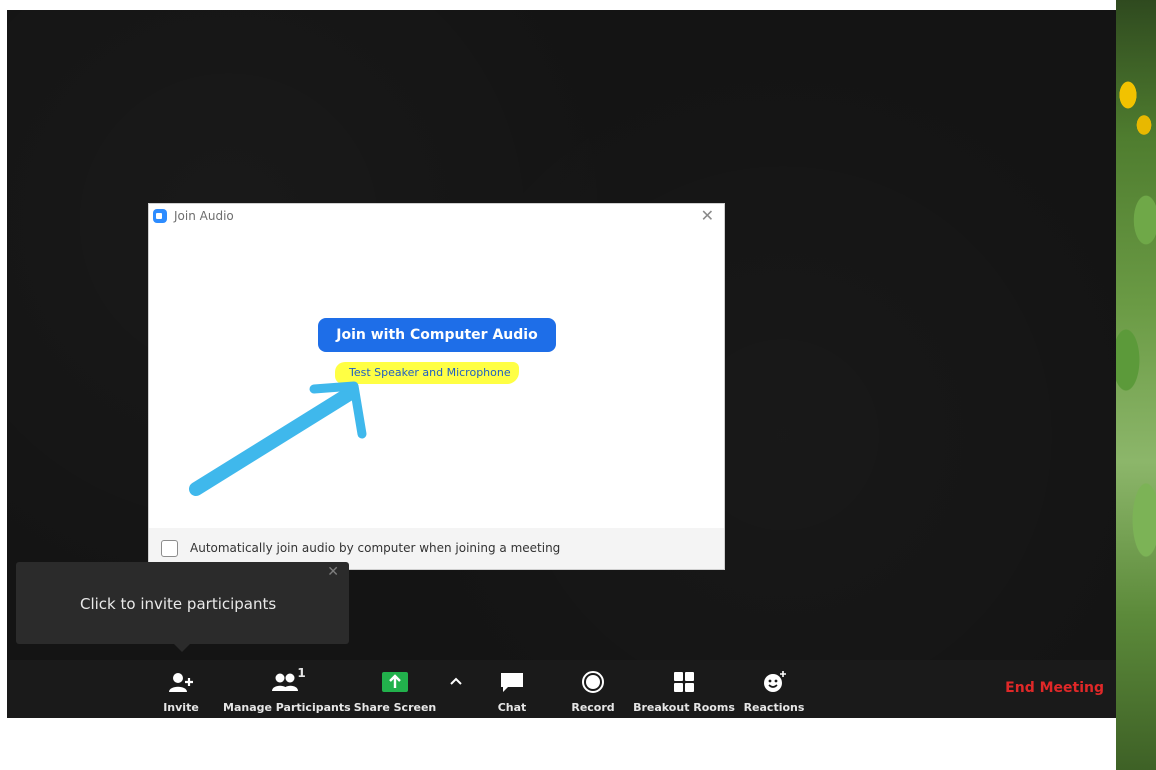 The image size is (1156, 770). What do you see at coordinates (169, 548) in the screenshot?
I see `auto-join-checkbox` at bounding box center [169, 548].